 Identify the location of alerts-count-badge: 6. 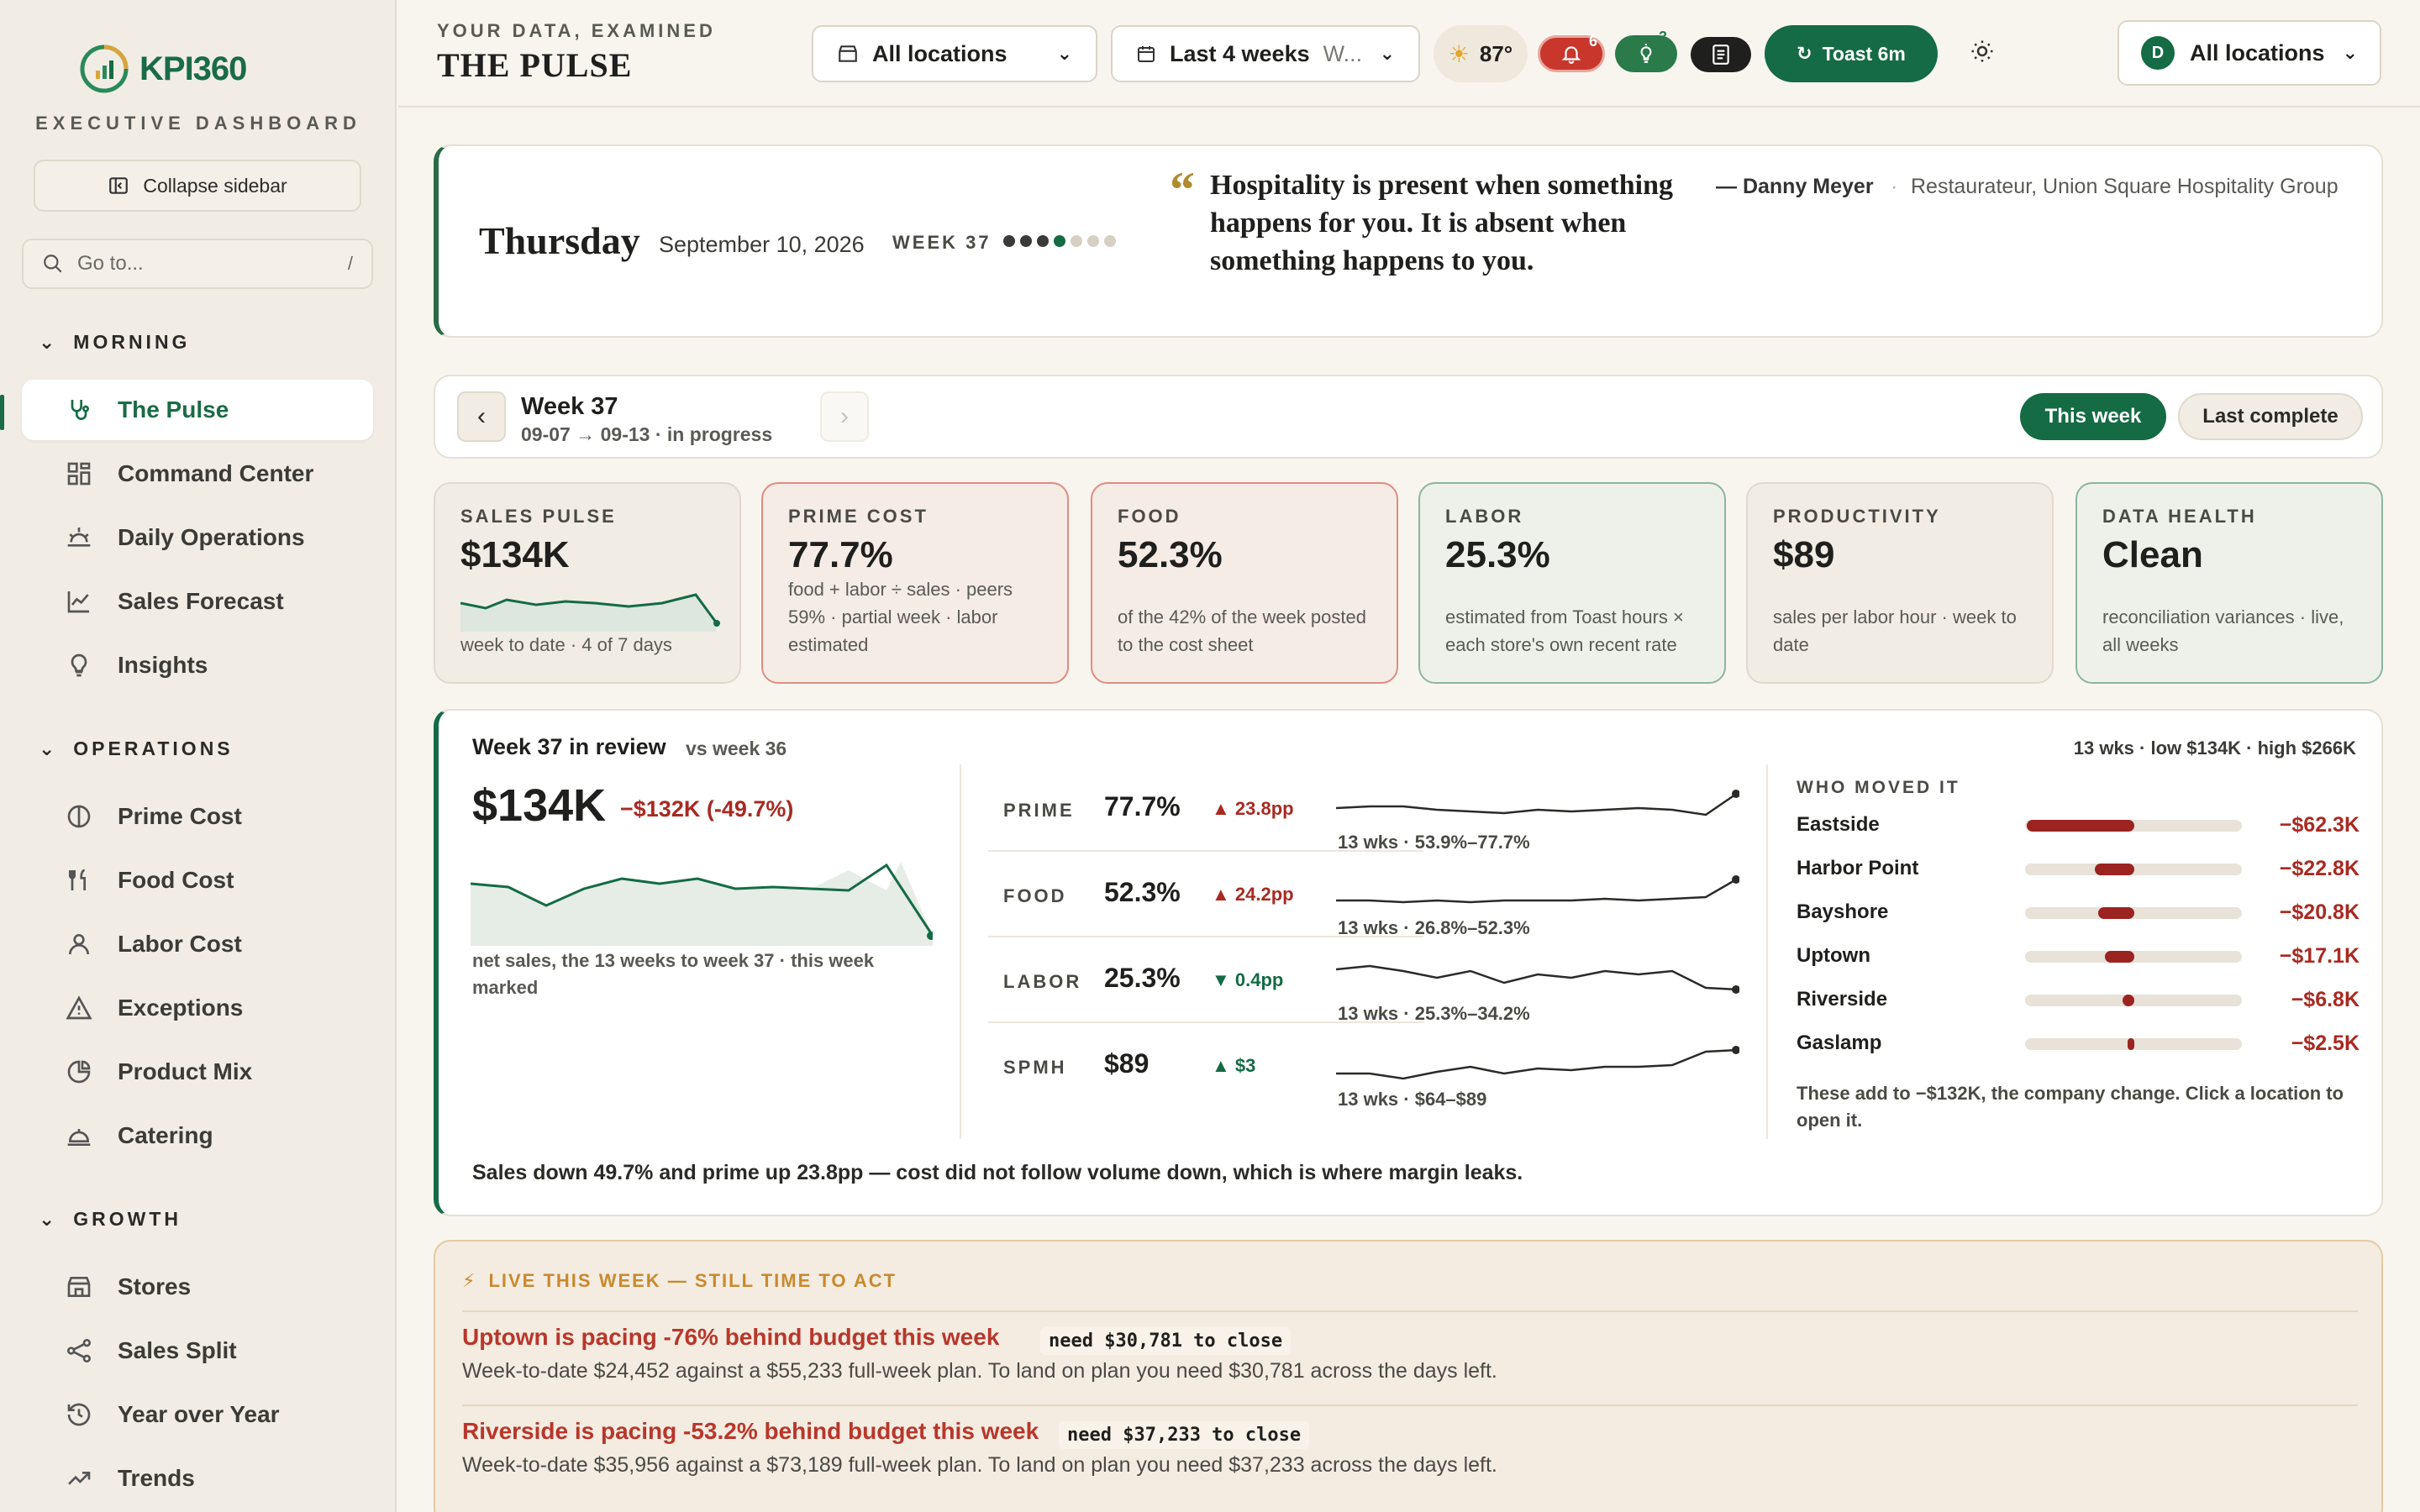
(1593, 41).